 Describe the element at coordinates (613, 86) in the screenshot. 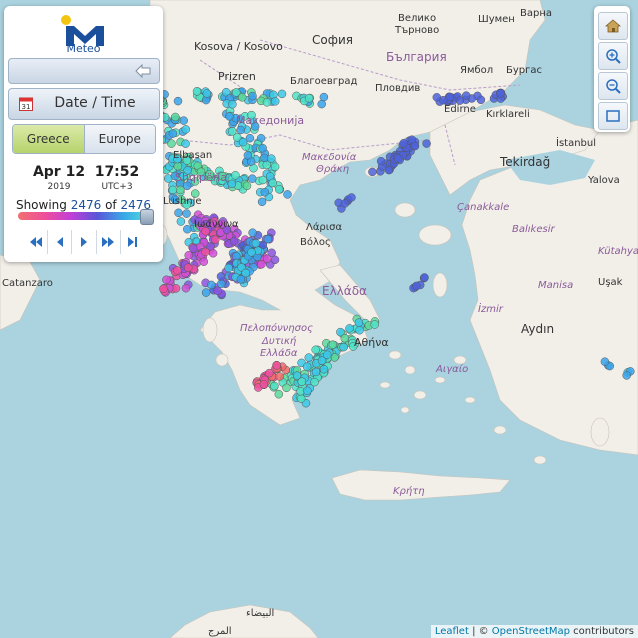

I see `zoom-out-button` at that location.